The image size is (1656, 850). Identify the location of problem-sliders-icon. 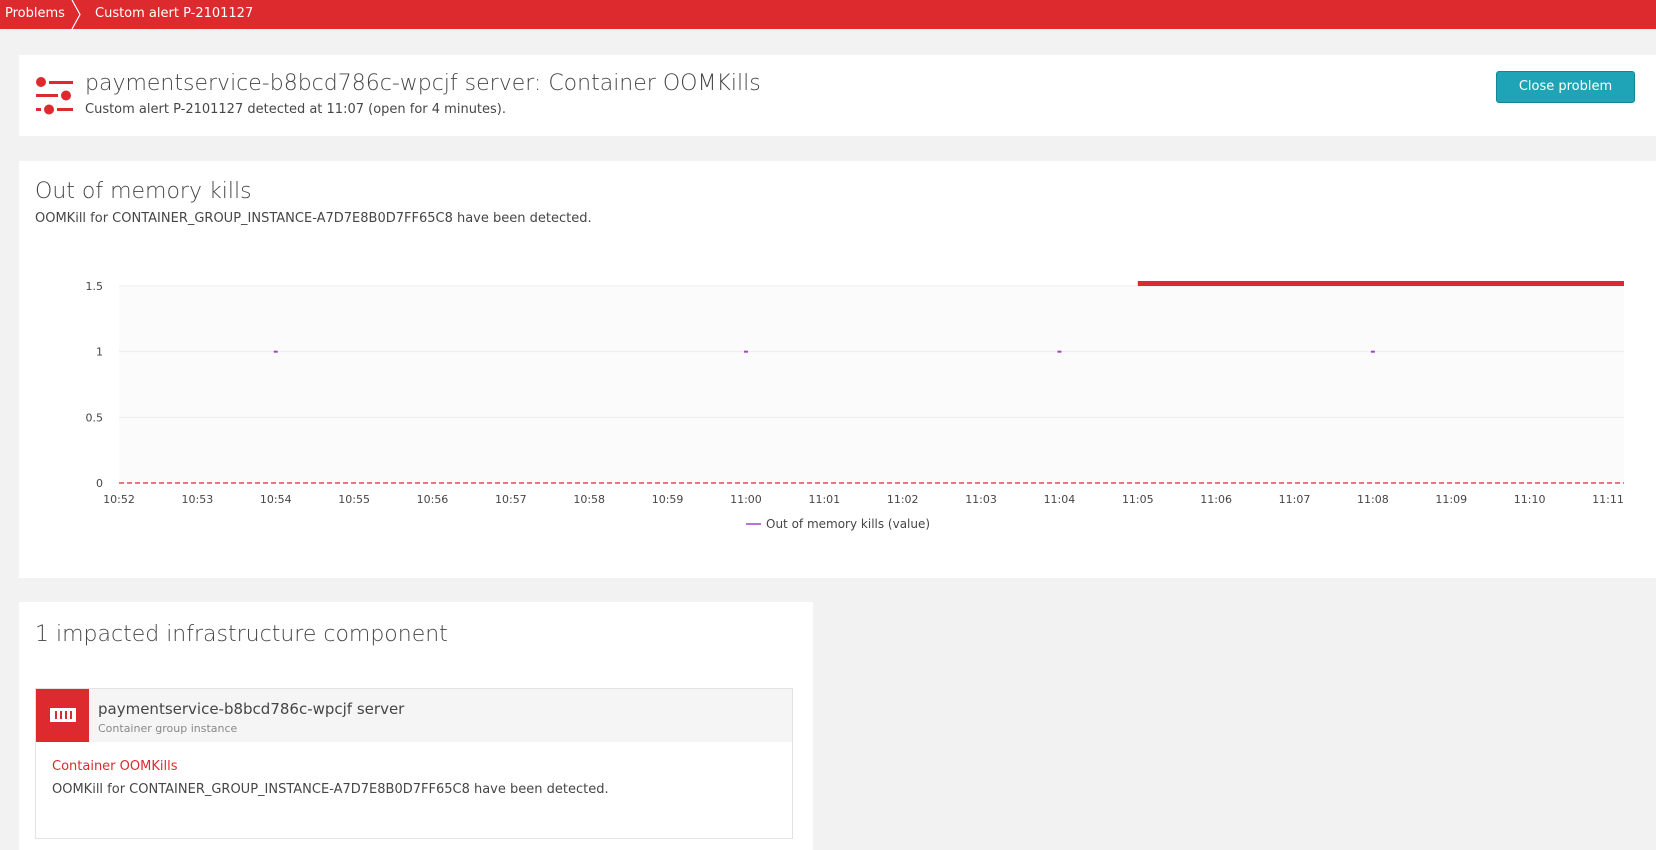
(54, 96).